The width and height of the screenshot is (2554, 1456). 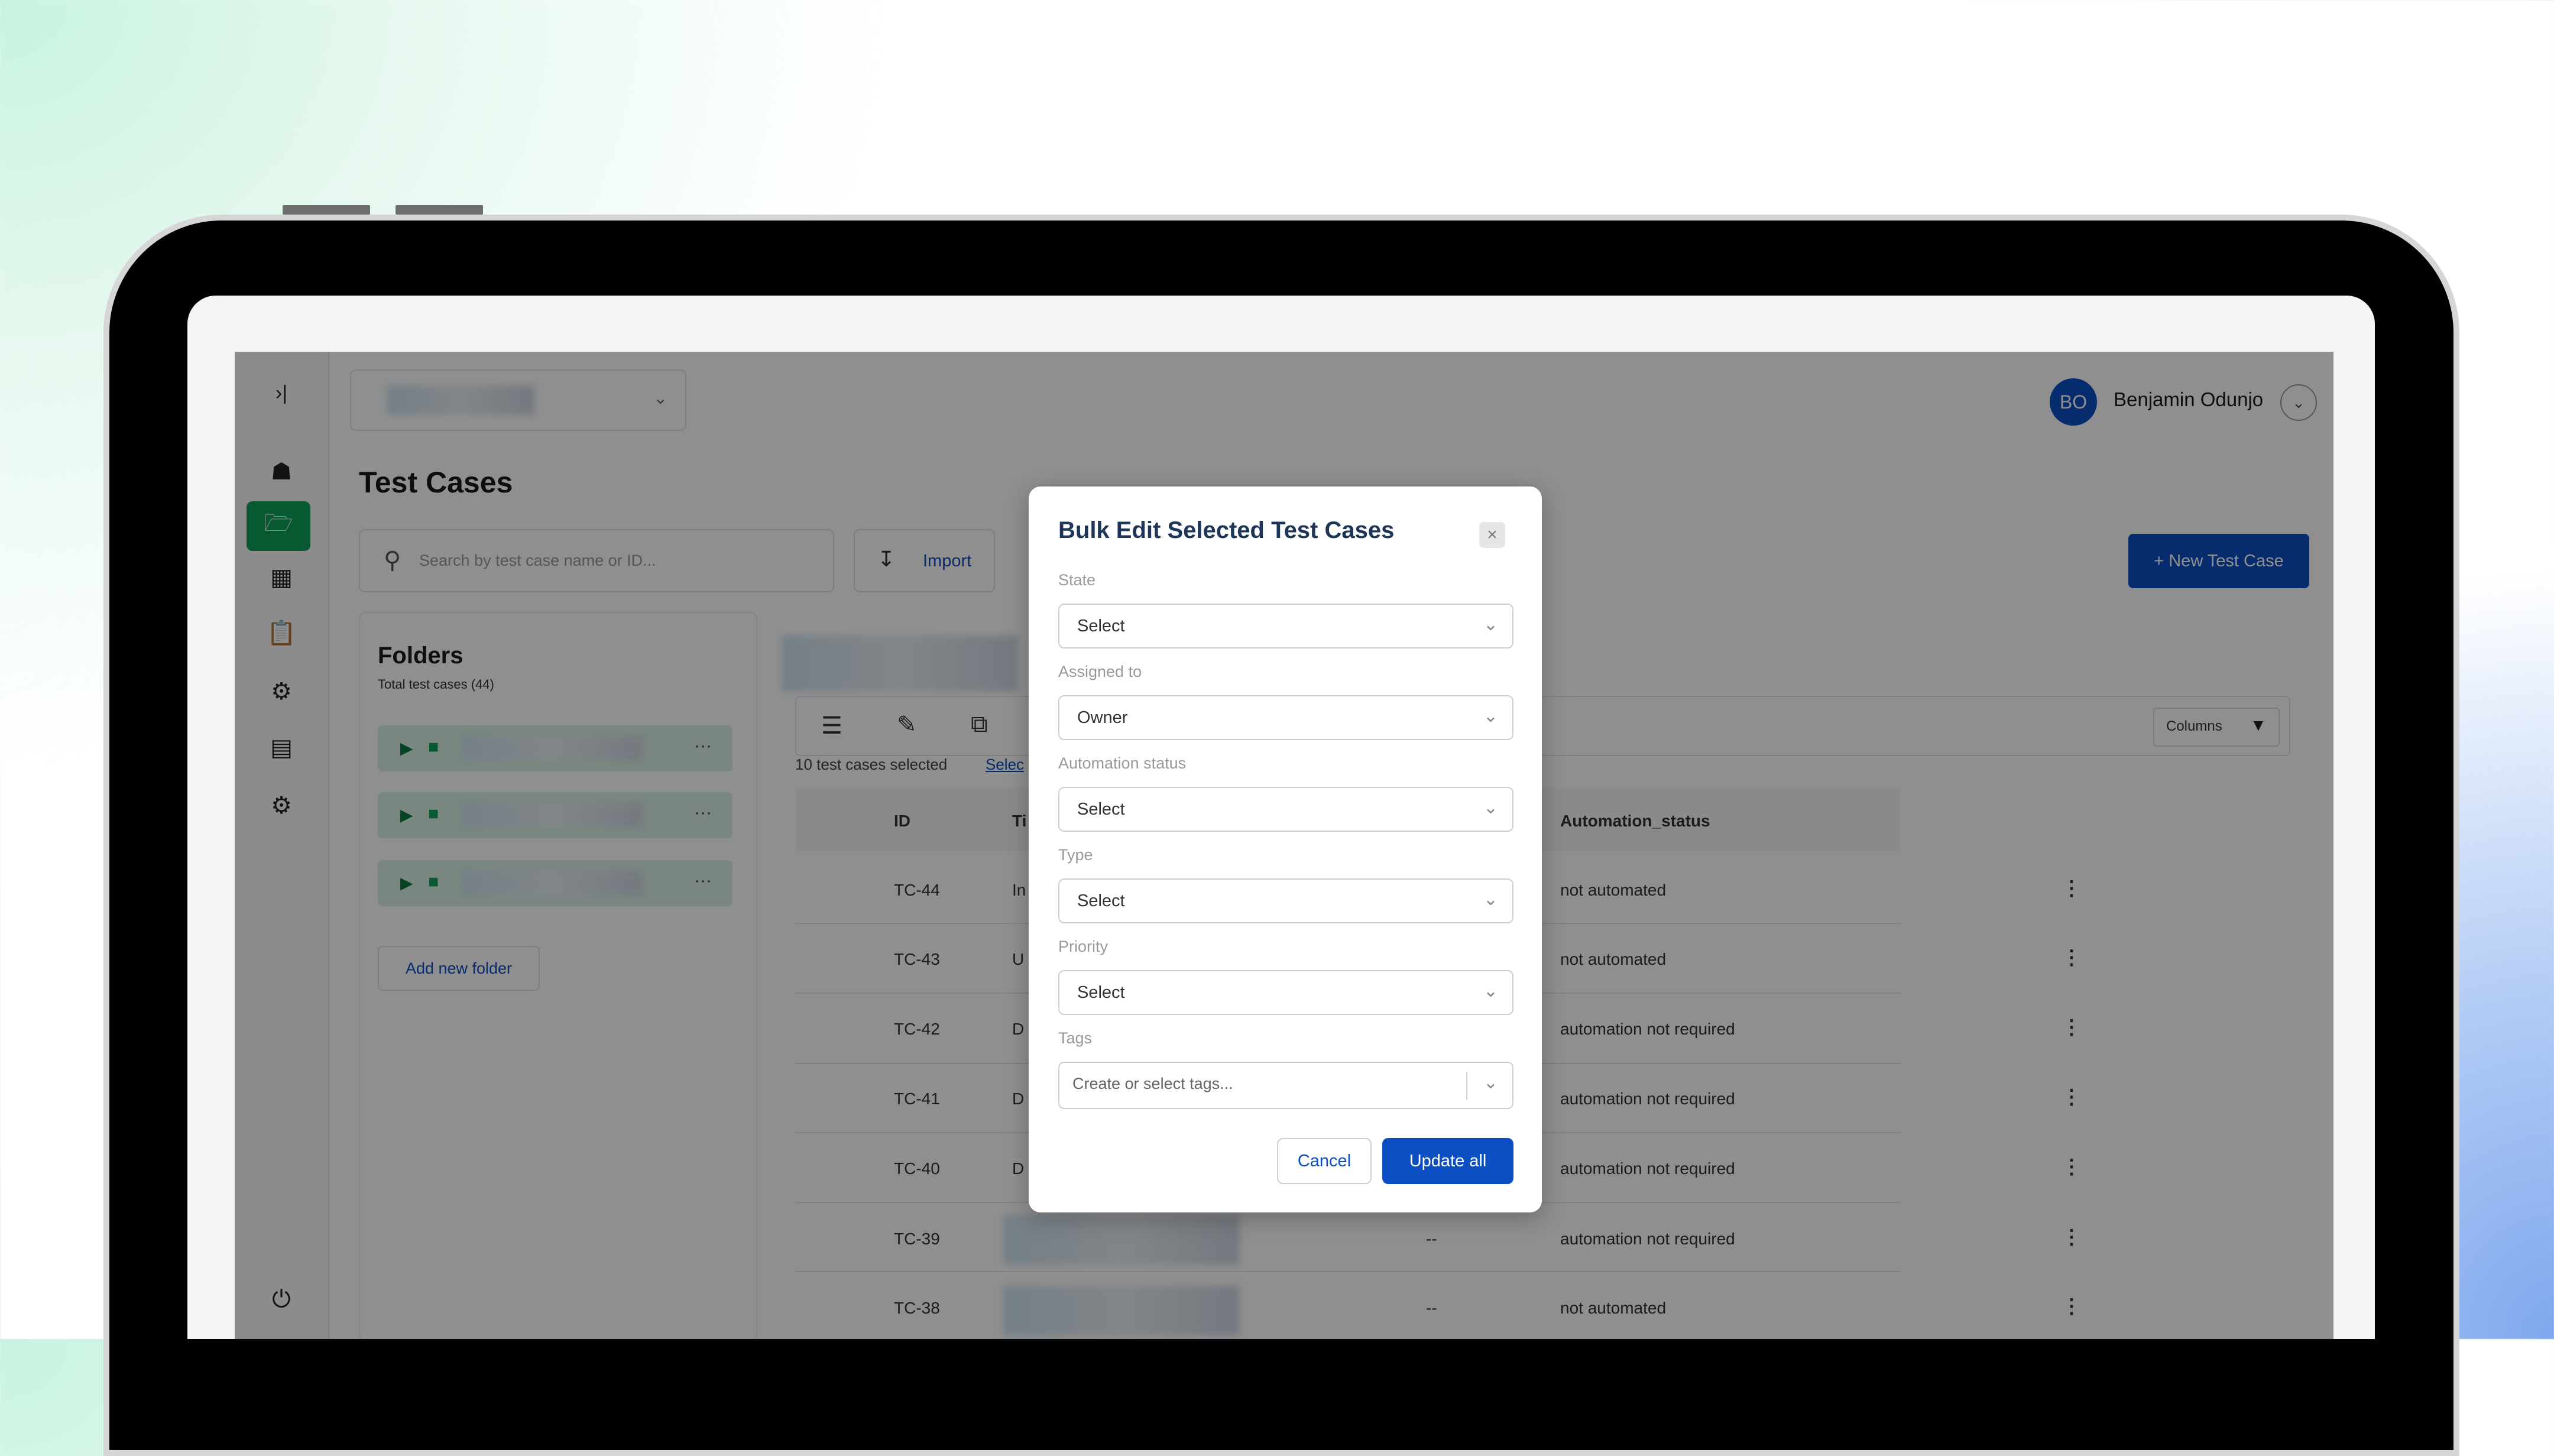 I want to click on assigned-to-label: Assigned to, so click(x=1100, y=671).